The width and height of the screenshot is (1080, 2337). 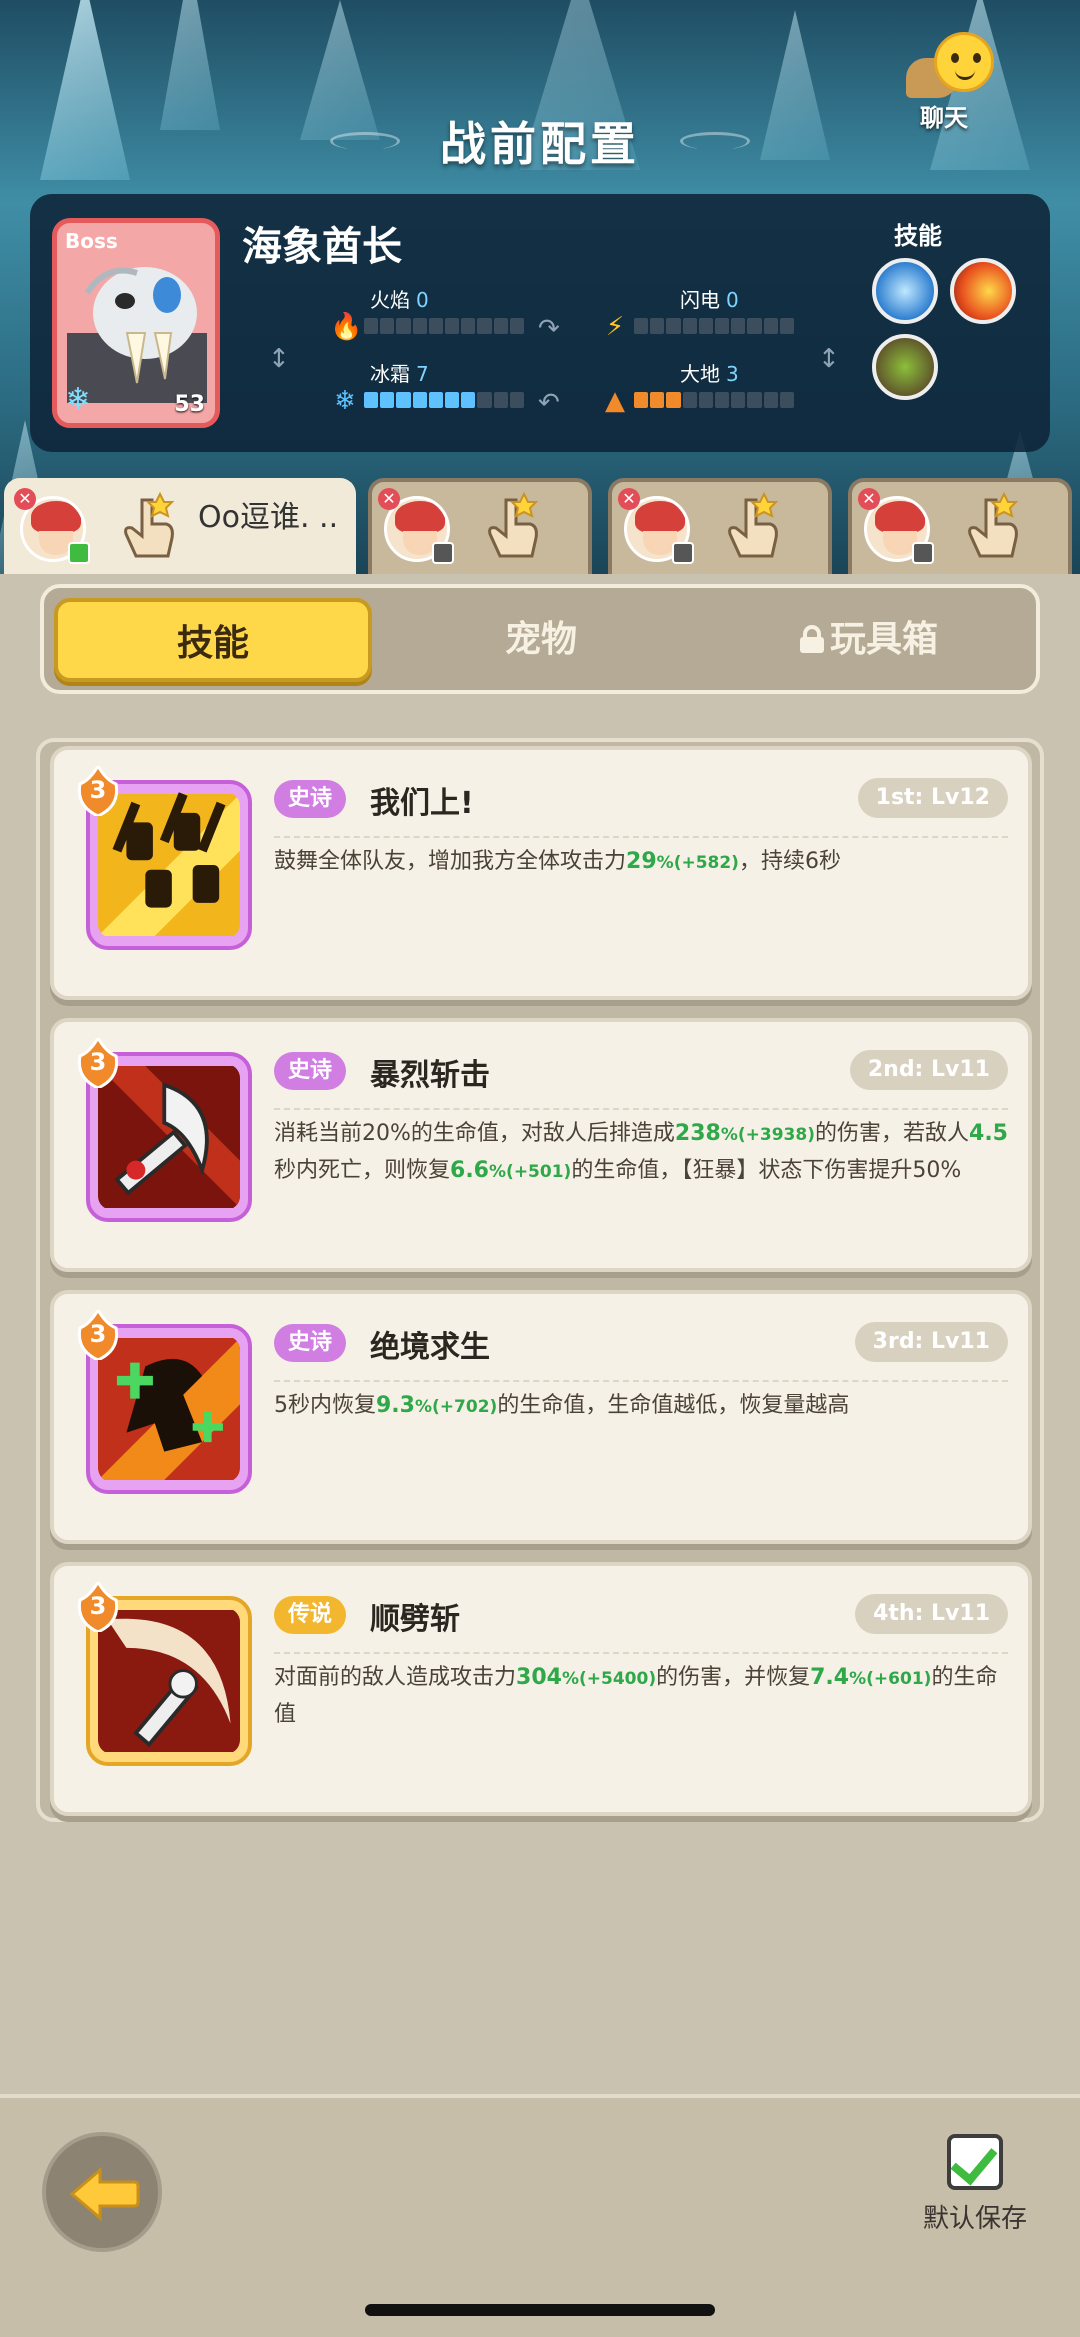 What do you see at coordinates (325, 1405) in the screenshot?
I see `description-text: 5秒内恢复` at bounding box center [325, 1405].